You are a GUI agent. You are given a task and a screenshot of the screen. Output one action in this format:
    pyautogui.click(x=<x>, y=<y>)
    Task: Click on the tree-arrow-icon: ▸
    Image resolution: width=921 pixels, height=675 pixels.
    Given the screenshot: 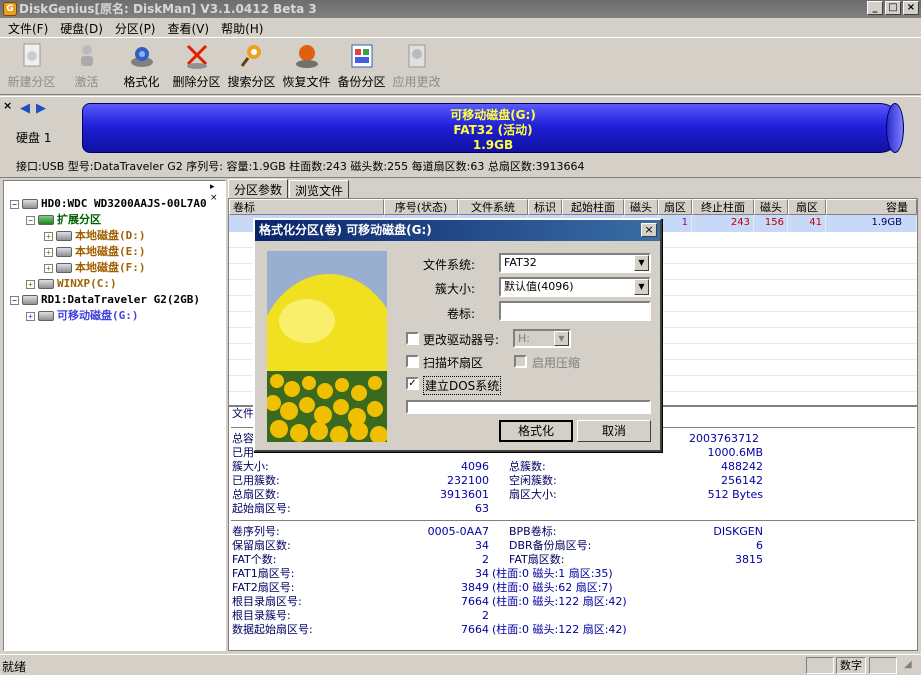 What is the action you would take?
    pyautogui.click(x=212, y=187)
    